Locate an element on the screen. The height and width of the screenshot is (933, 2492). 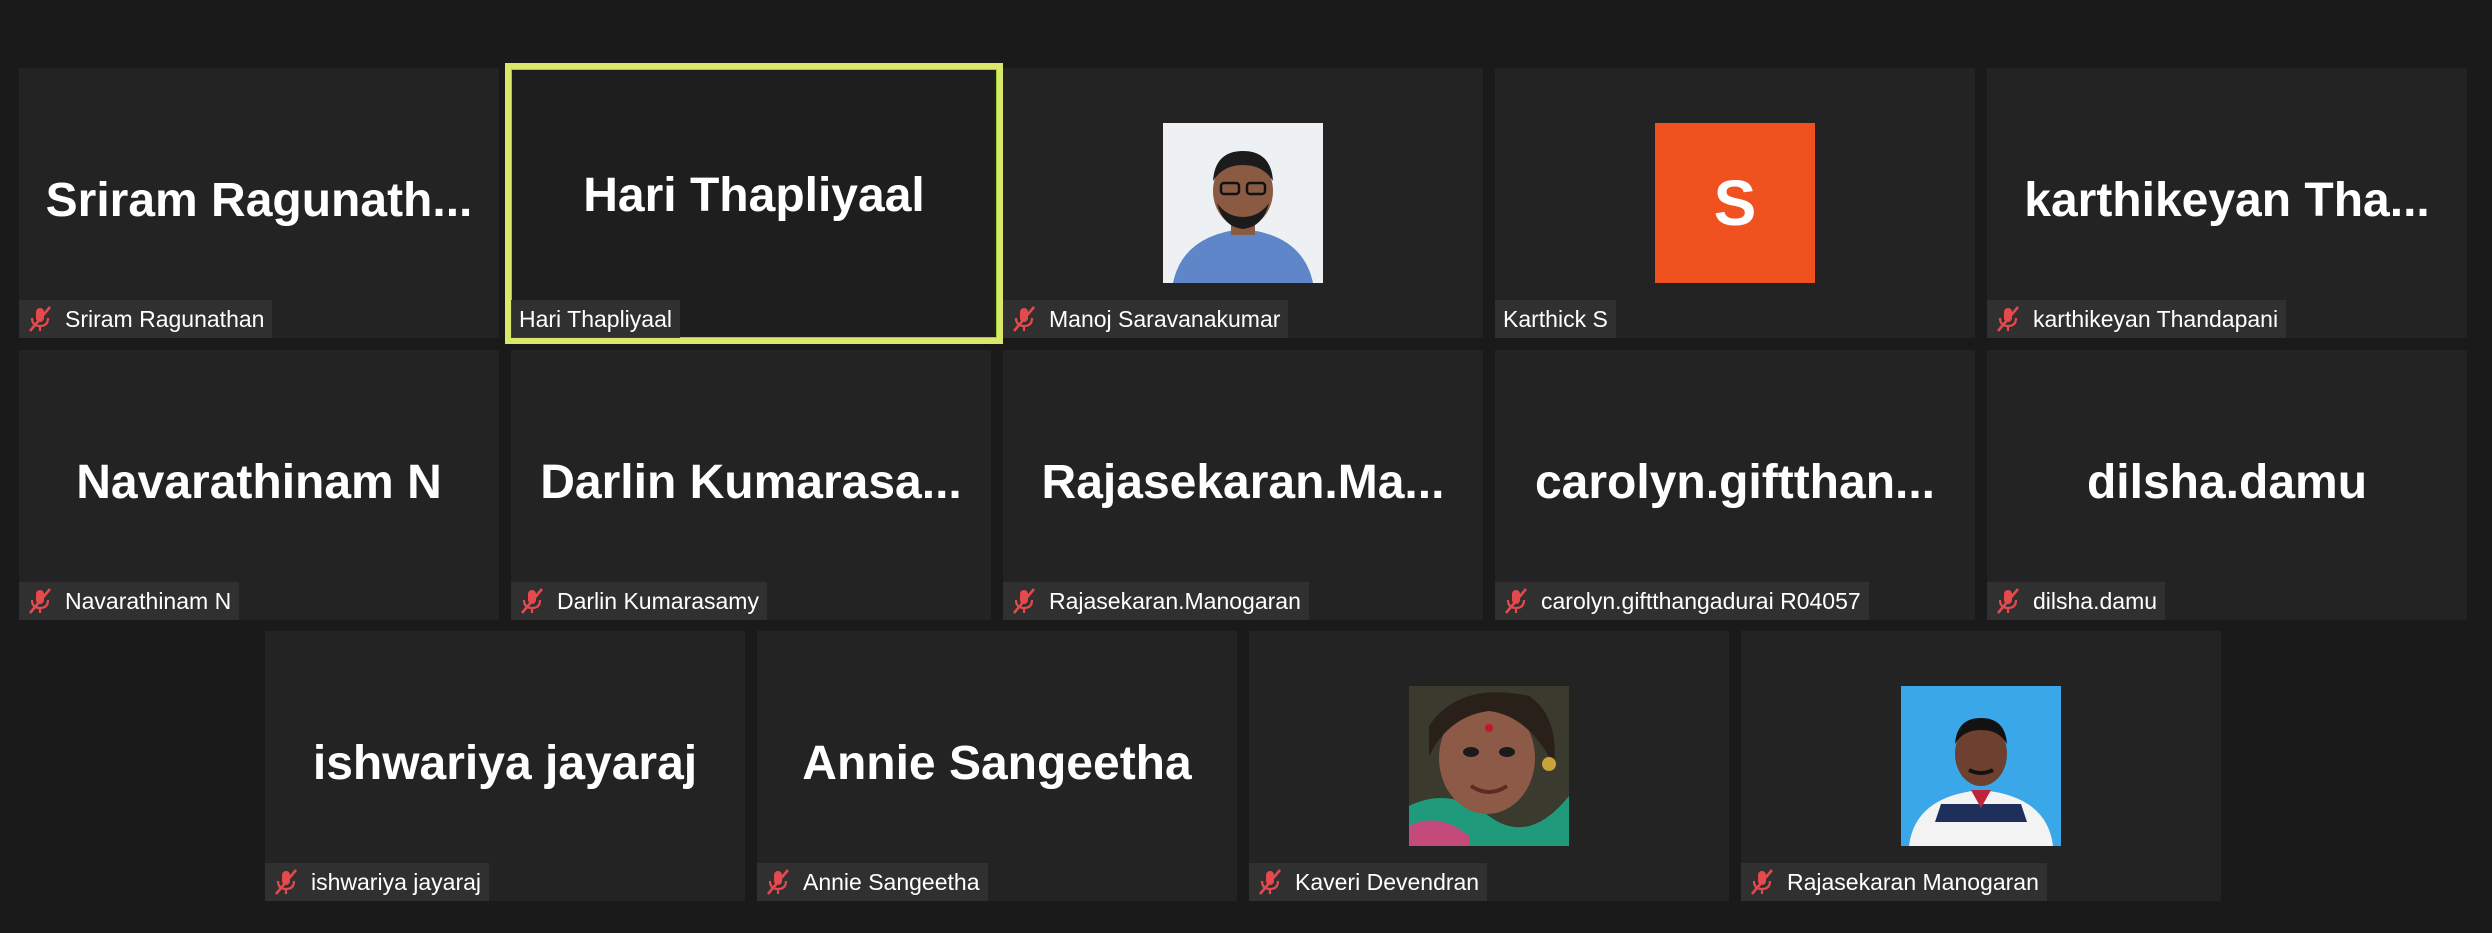
participant-name-label: Kaveri Devendran is located at coordinates (1387, 882).